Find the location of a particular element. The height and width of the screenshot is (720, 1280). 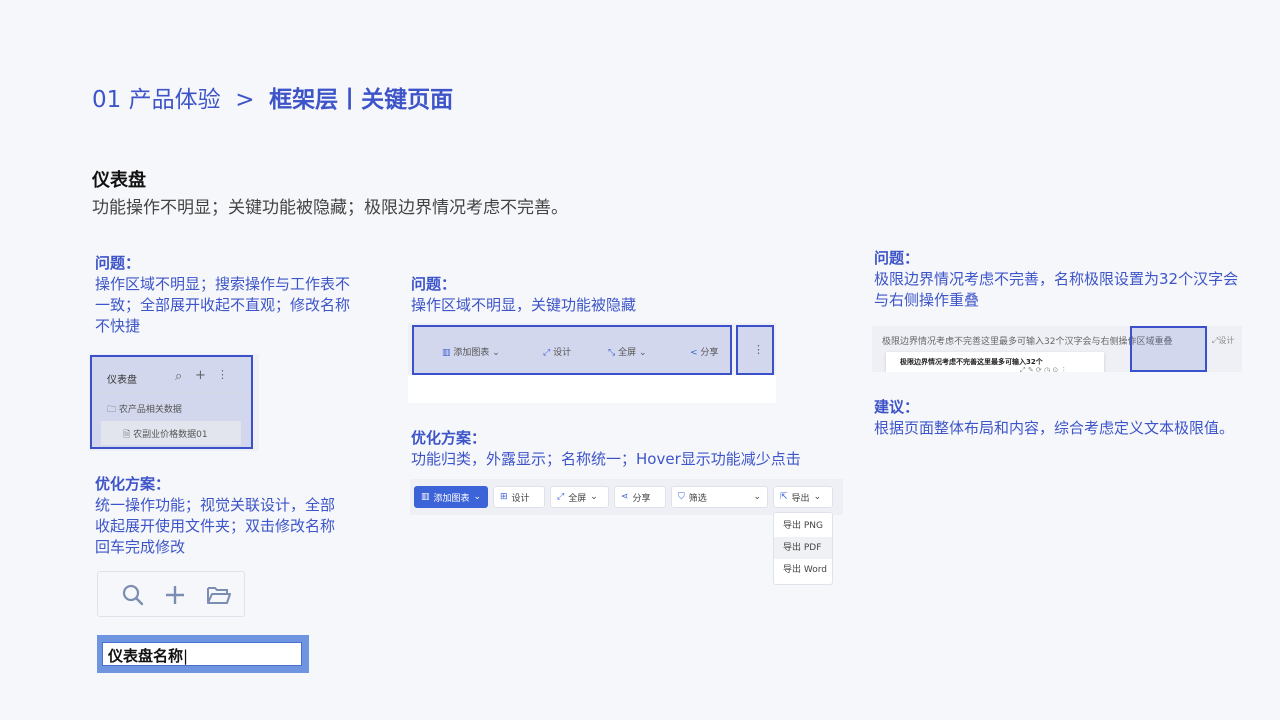

tooltip: 极限边界情况考虑不完善这里最多可输入32个 ⤢ ✎ ⟳ ◷ ⊙ ⋮ is located at coordinates (995, 362).